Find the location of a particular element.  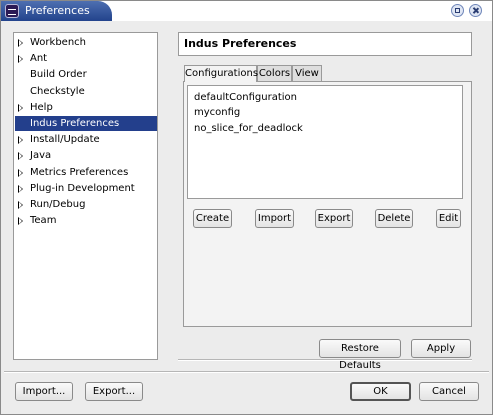

apply-button: Apply is located at coordinates (441, 348).